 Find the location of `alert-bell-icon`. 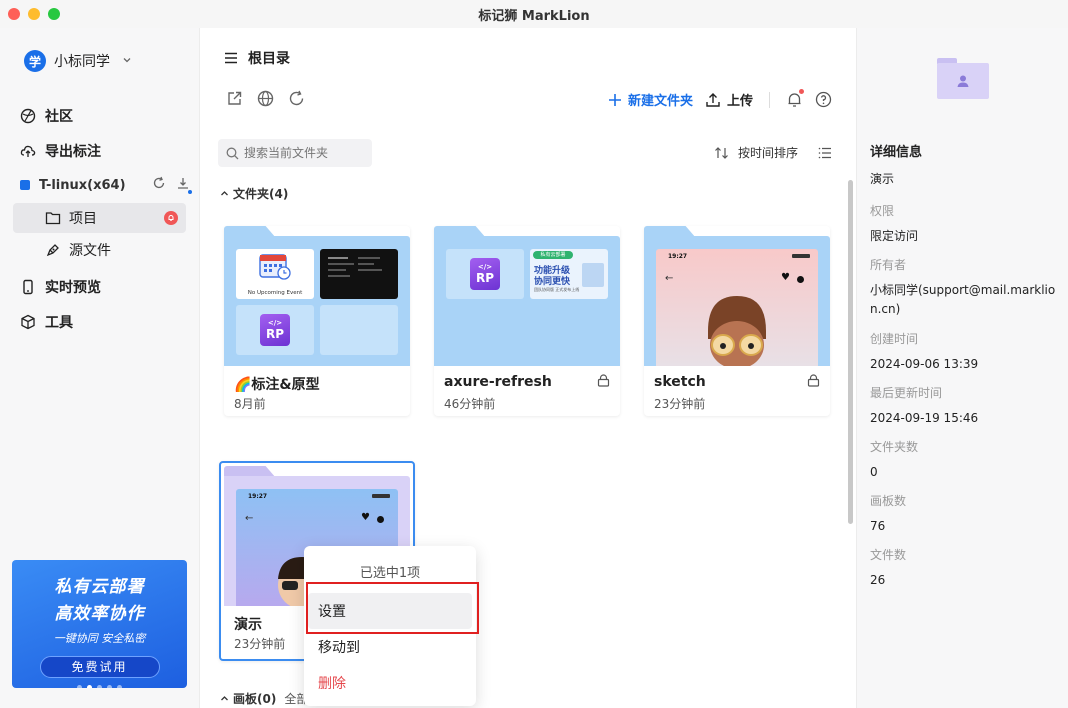

alert-bell-icon is located at coordinates (171, 218).